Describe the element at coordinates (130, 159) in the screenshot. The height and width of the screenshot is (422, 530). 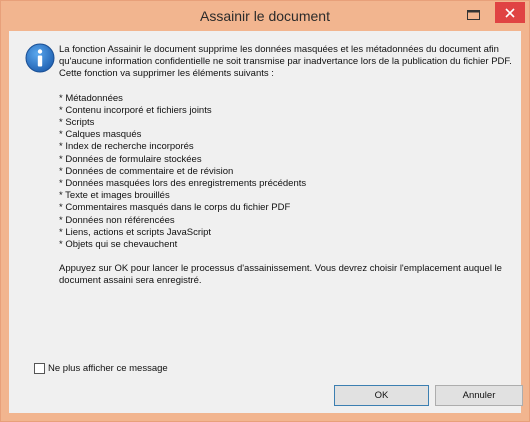
I see `list-item: * Données de formulaire stockées` at that location.